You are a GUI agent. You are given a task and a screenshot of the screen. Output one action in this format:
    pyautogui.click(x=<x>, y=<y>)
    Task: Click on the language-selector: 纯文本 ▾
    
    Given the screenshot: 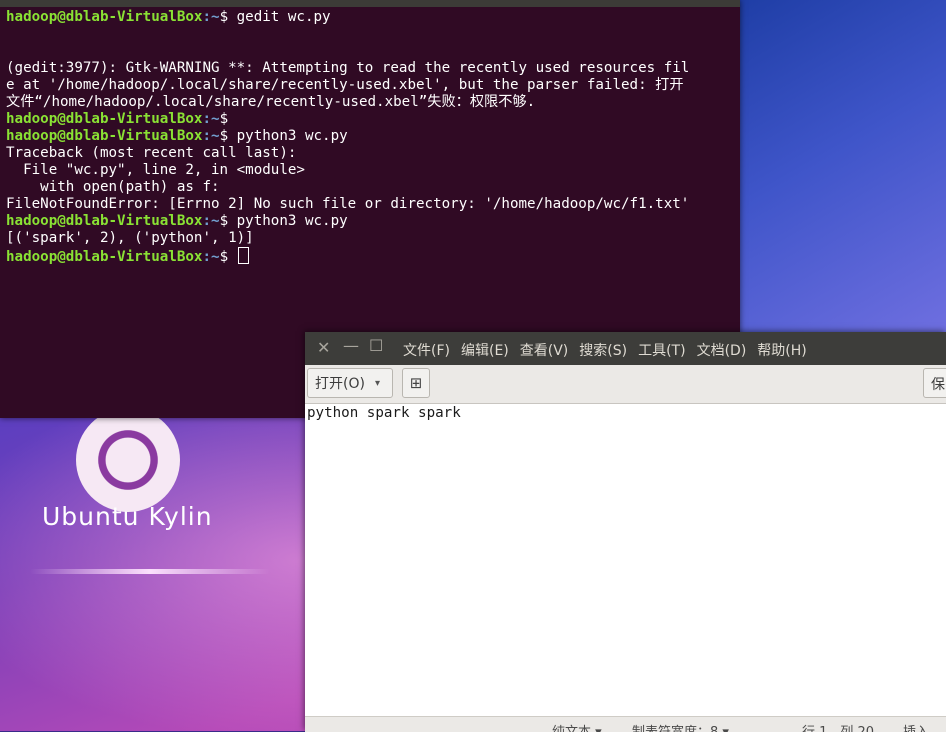 What is the action you would take?
    pyautogui.click(x=577, y=726)
    